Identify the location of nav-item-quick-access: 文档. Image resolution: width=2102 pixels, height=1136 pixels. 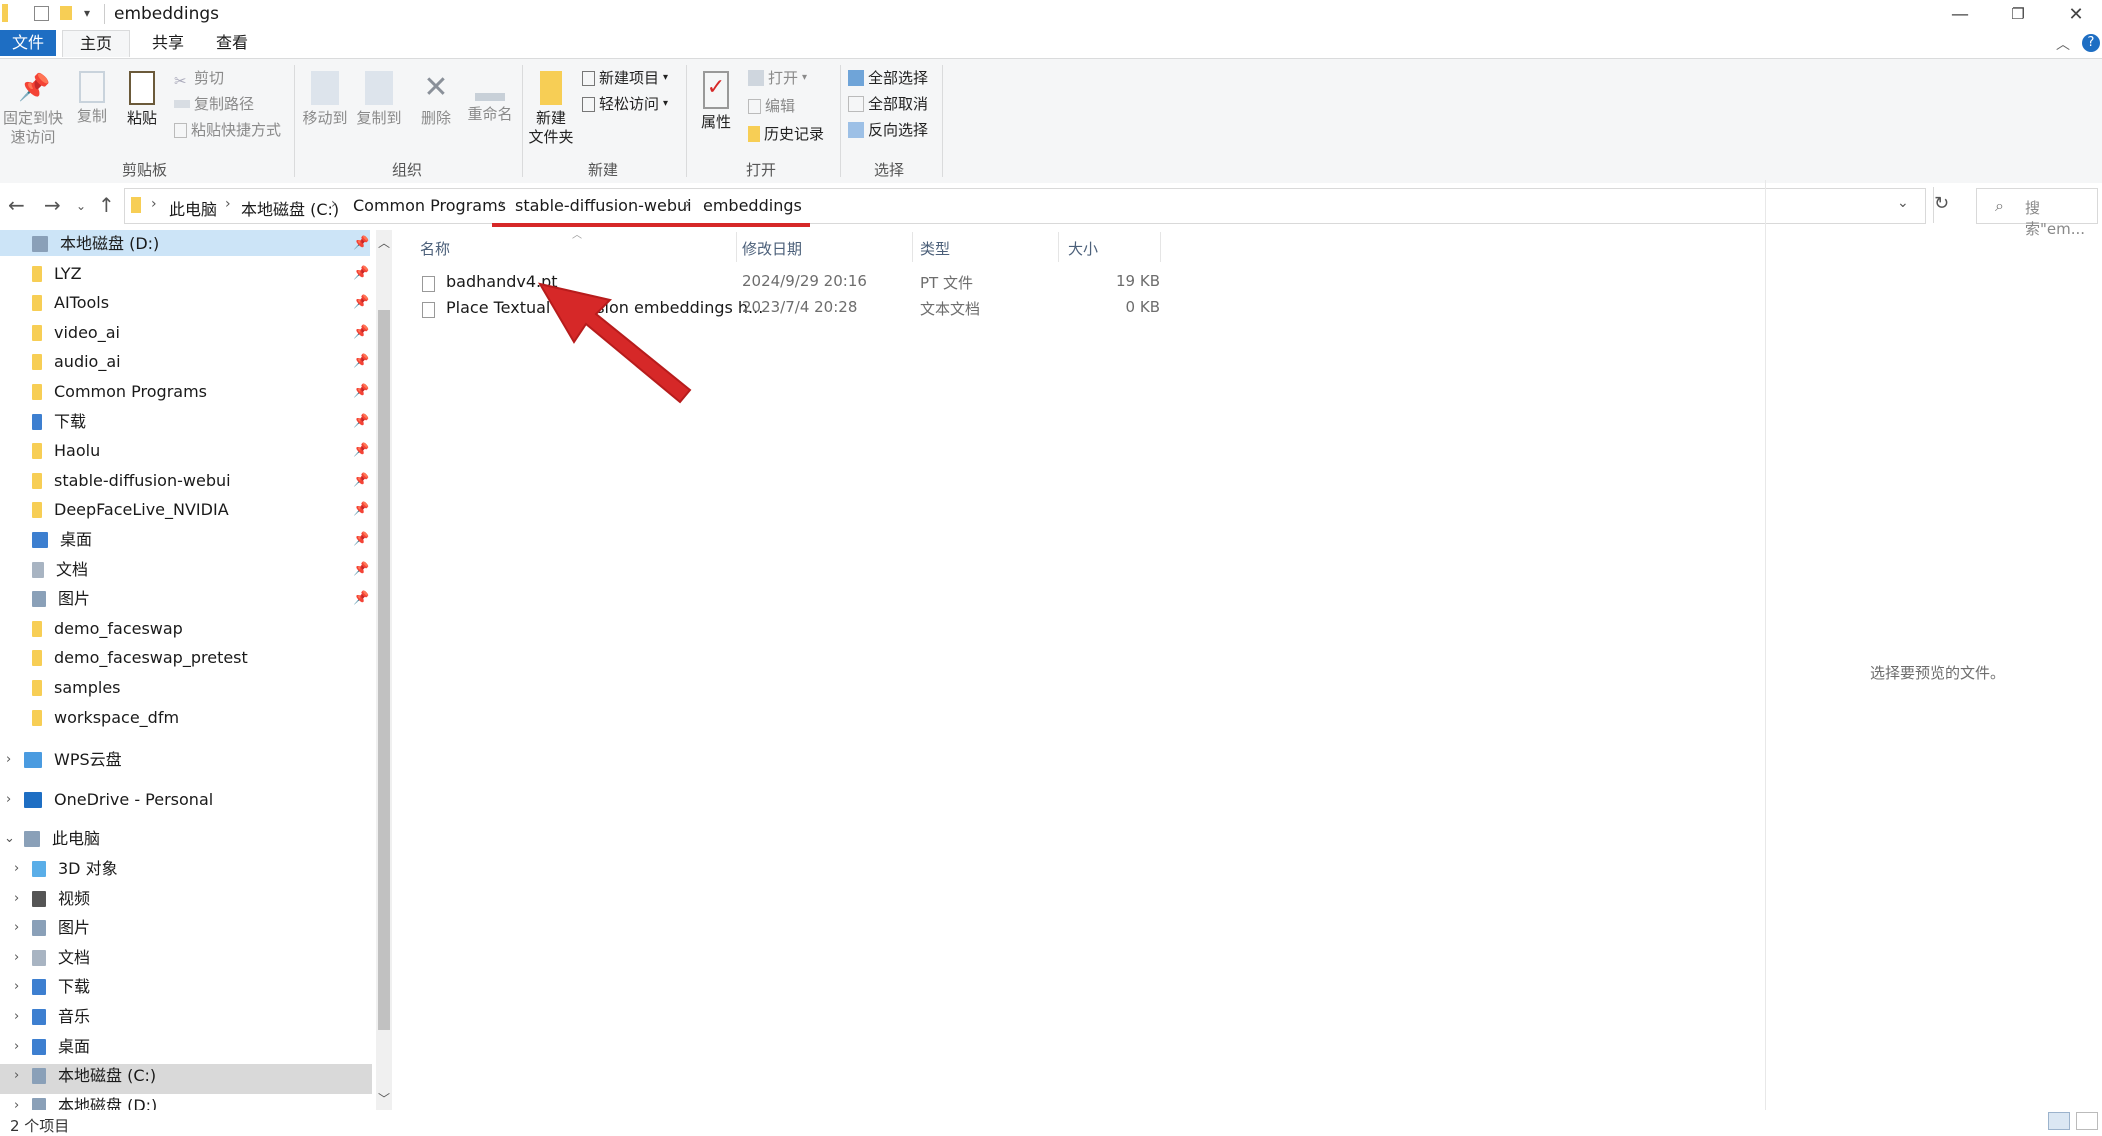
(60, 570).